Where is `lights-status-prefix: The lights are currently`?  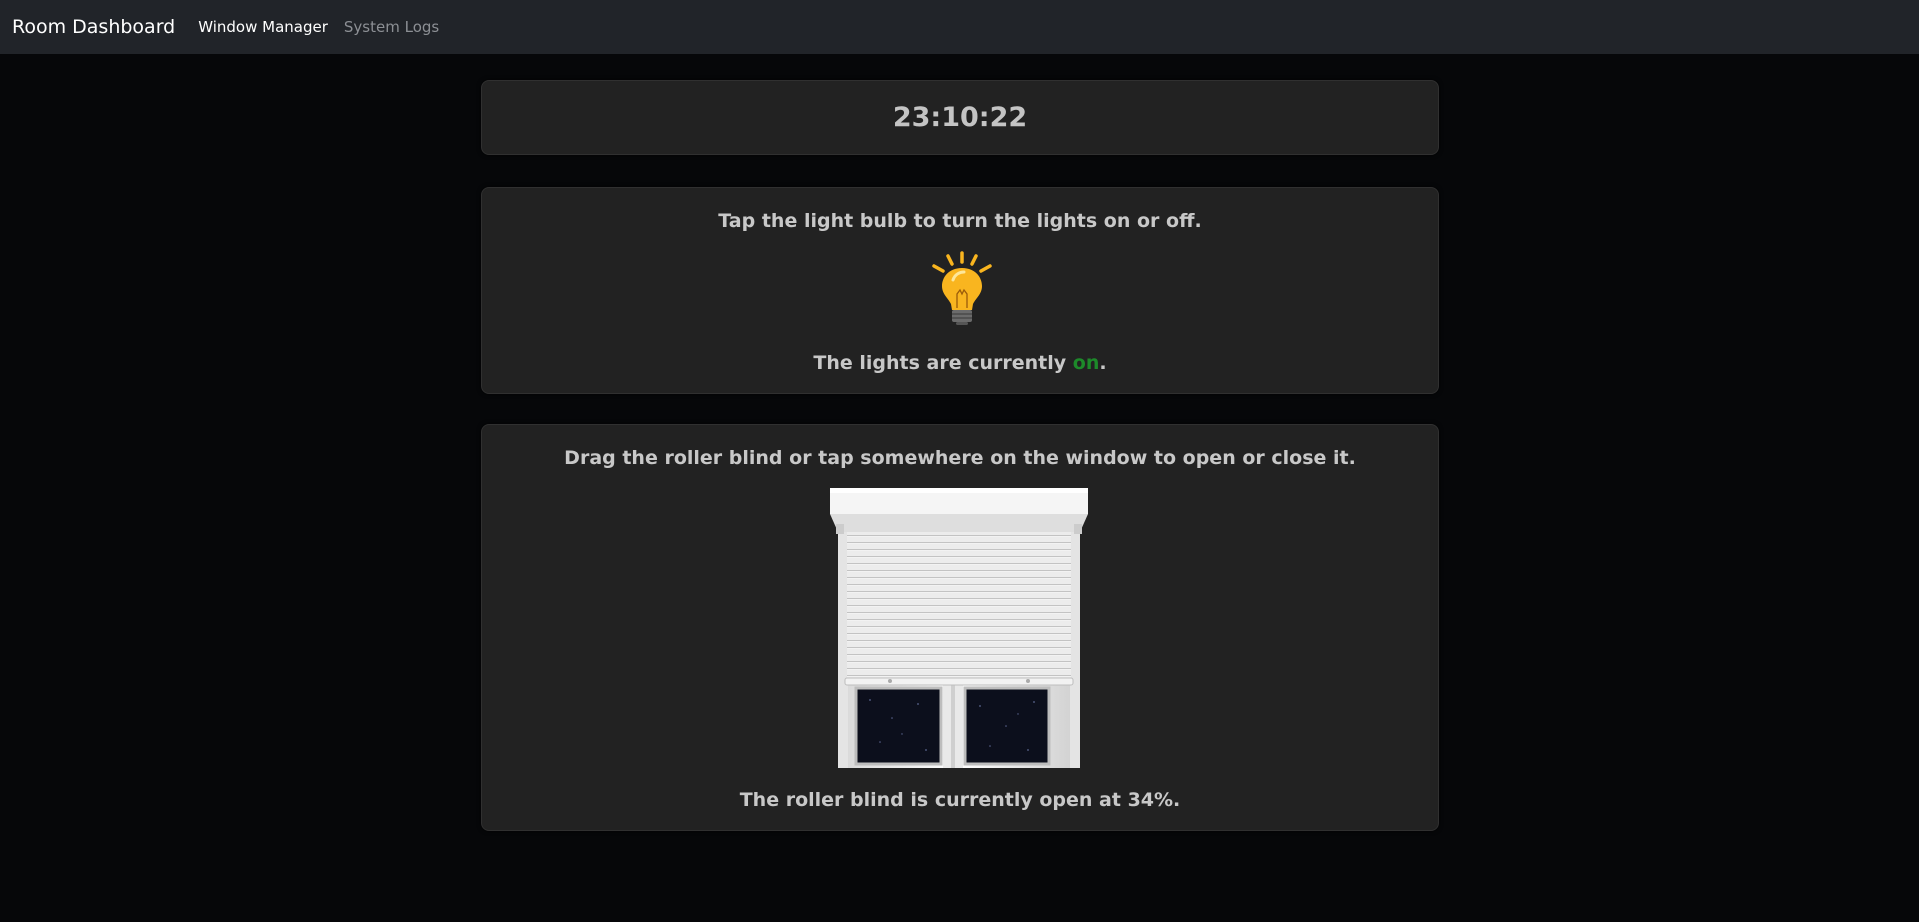 lights-status-prefix: The lights are currently is located at coordinates (943, 363).